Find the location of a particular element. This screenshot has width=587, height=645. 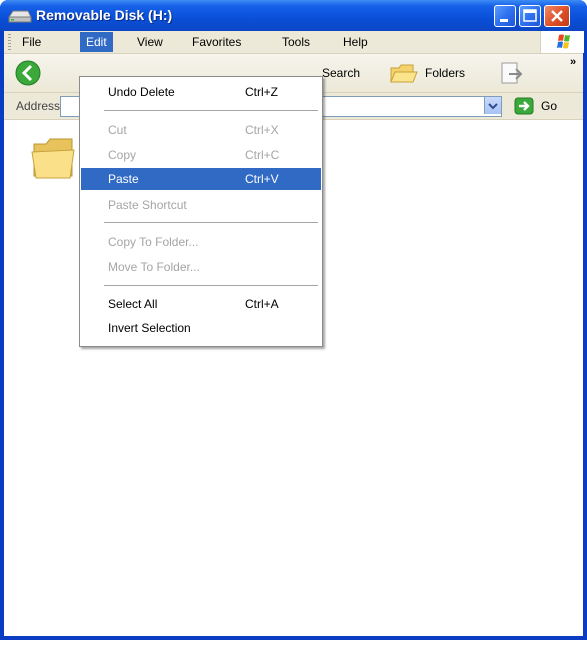

menu-help: Help is located at coordinates (355, 42).